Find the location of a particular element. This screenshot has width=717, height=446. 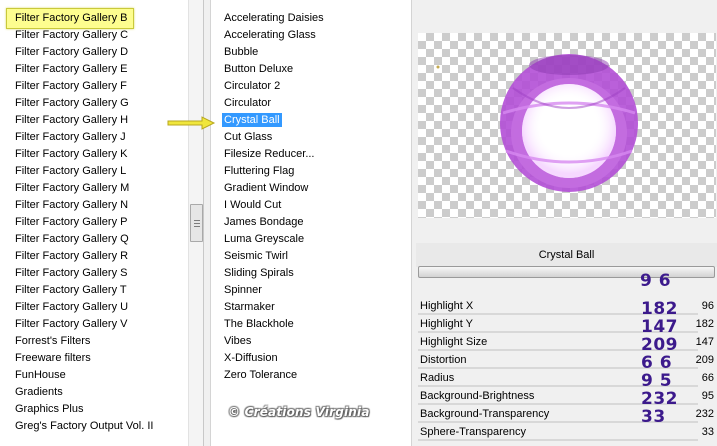

category-item: Filter Factory Gallery C is located at coordinates (94, 35).